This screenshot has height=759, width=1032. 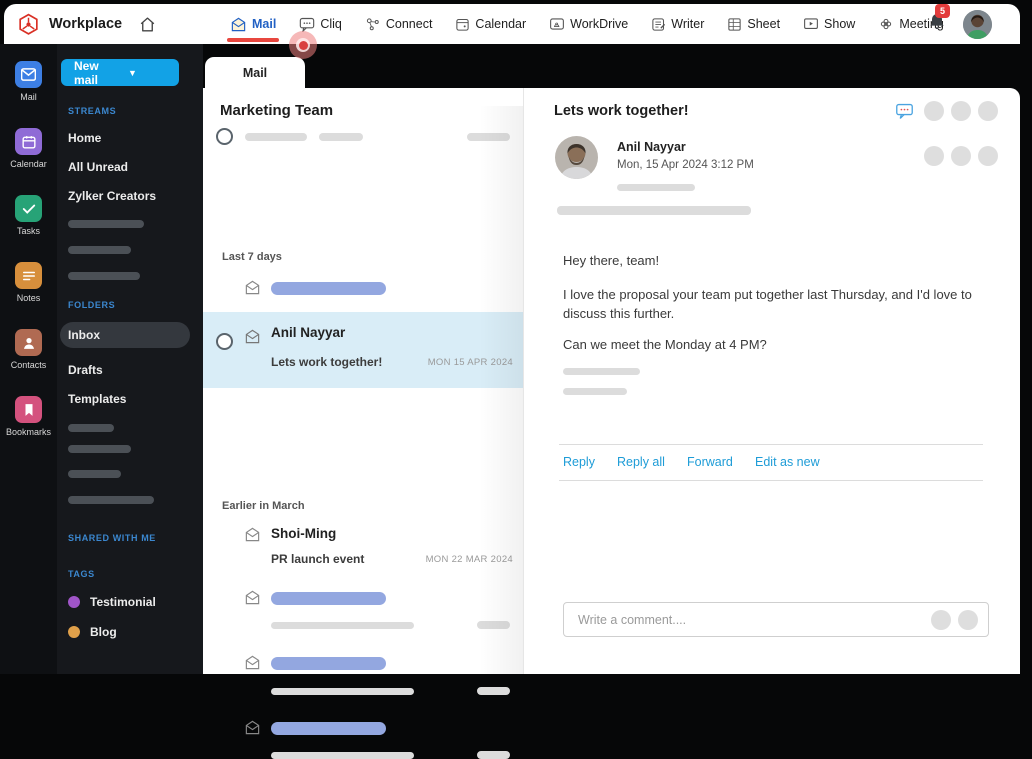 I want to click on tasks-app-icon, so click(x=28, y=208).